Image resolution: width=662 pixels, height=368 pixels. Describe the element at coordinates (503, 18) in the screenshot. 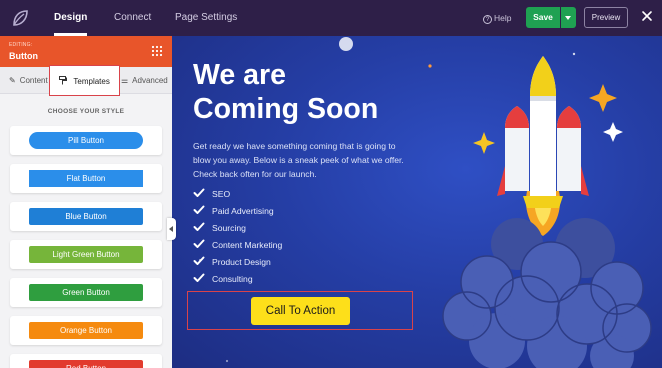

I see `help-label: Help` at that location.